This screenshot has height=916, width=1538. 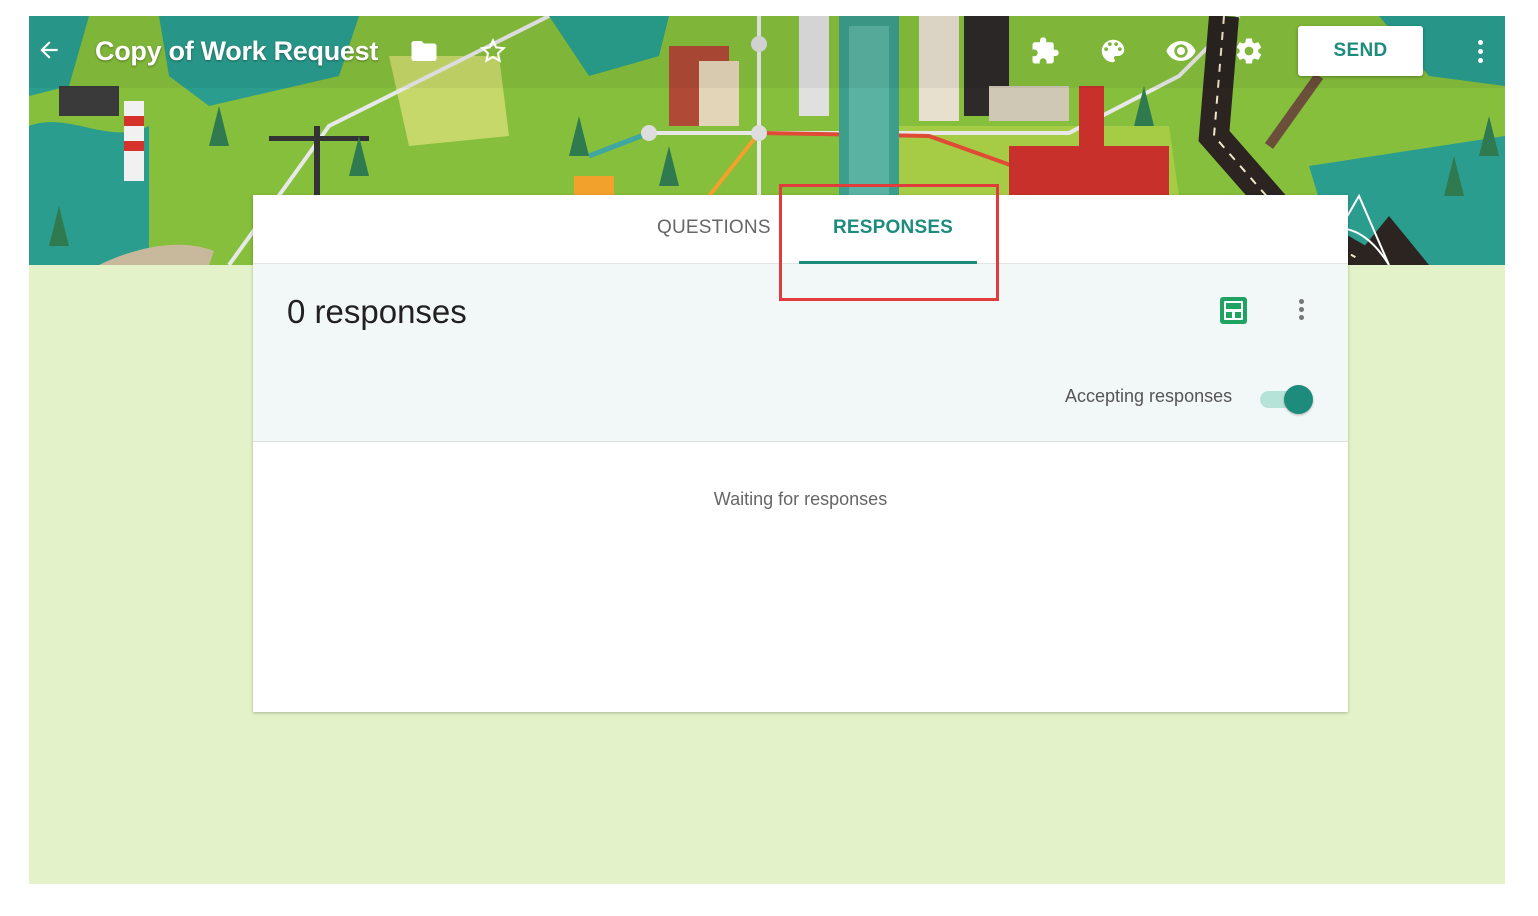 I want to click on toggle-knob, so click(x=1298, y=399).